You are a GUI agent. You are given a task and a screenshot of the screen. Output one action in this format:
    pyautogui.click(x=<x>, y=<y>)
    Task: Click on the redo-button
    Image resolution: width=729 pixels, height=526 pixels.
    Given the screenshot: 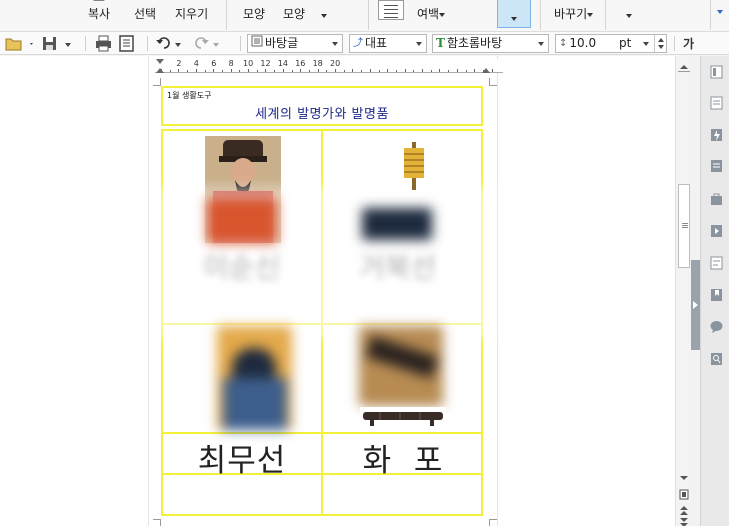 What is the action you would take?
    pyautogui.click(x=208, y=43)
    